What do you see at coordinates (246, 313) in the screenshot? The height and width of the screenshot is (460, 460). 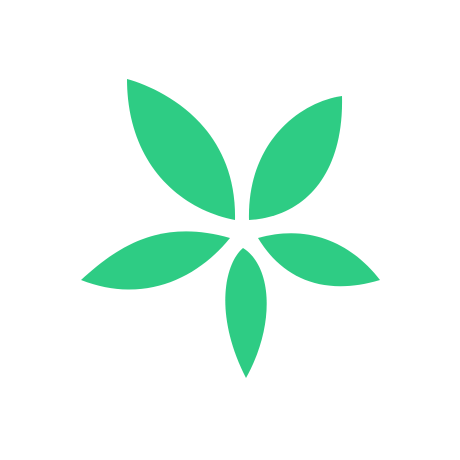 I see `petal-bottom` at bounding box center [246, 313].